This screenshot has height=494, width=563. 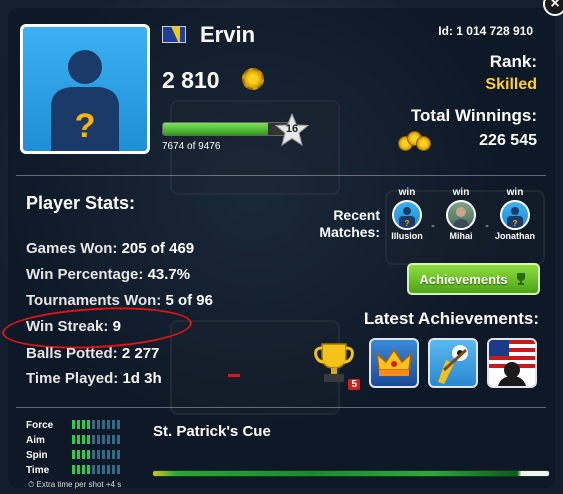 I want to click on trophy-icon, so click(x=520, y=279).